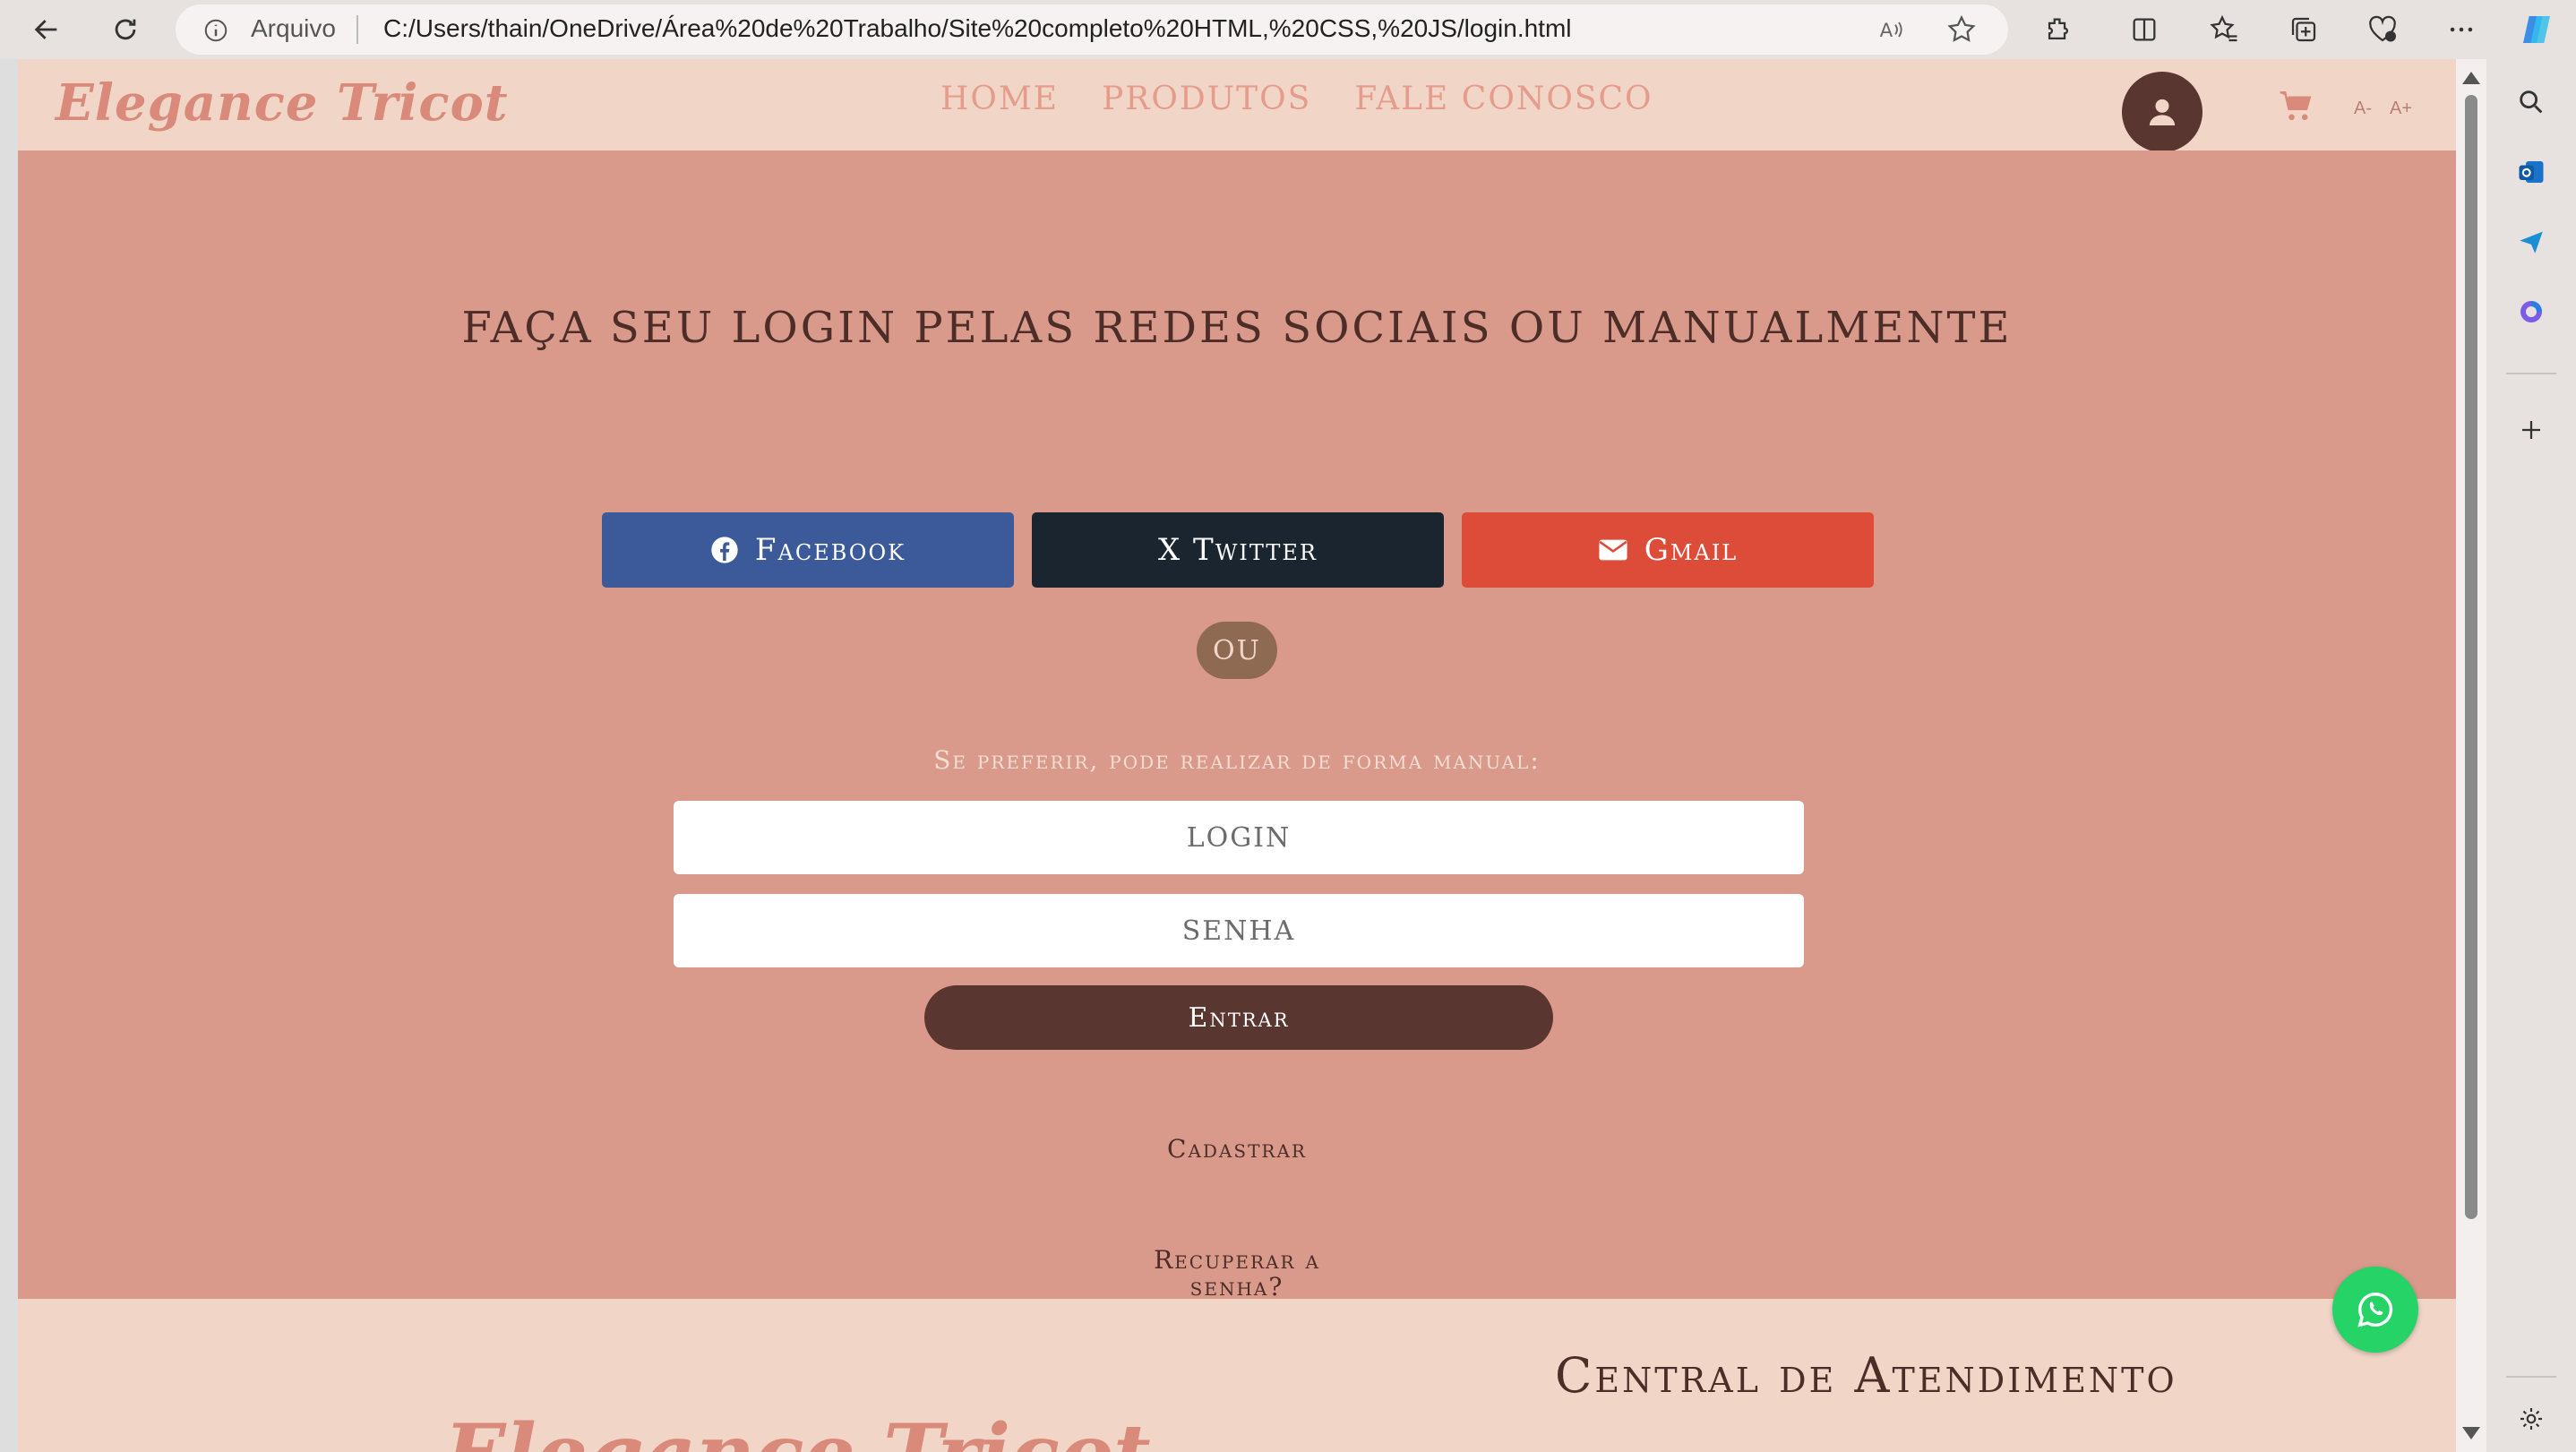 This screenshot has width=2576, height=1452. Describe the element at coordinates (2536, 29) in the screenshot. I see `copilot-icon` at that location.